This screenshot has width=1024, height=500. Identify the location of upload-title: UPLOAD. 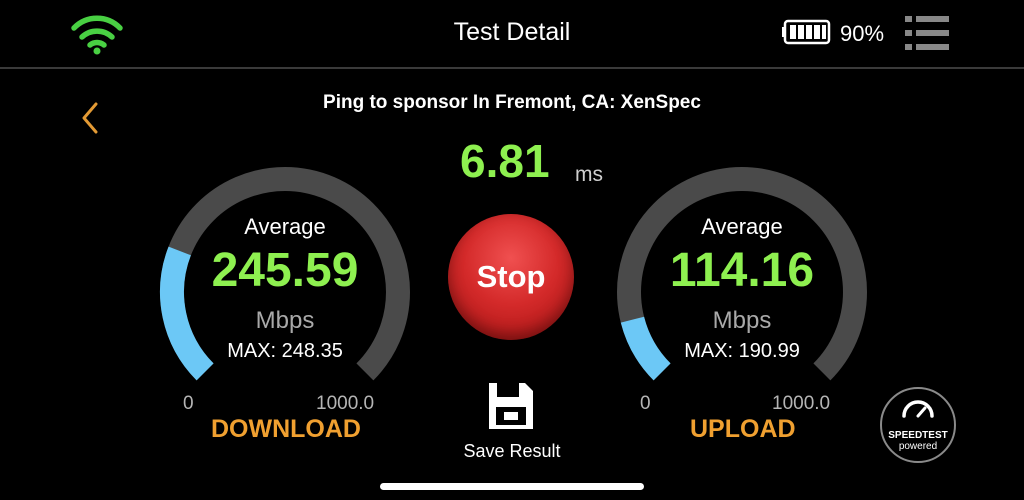
(743, 429).